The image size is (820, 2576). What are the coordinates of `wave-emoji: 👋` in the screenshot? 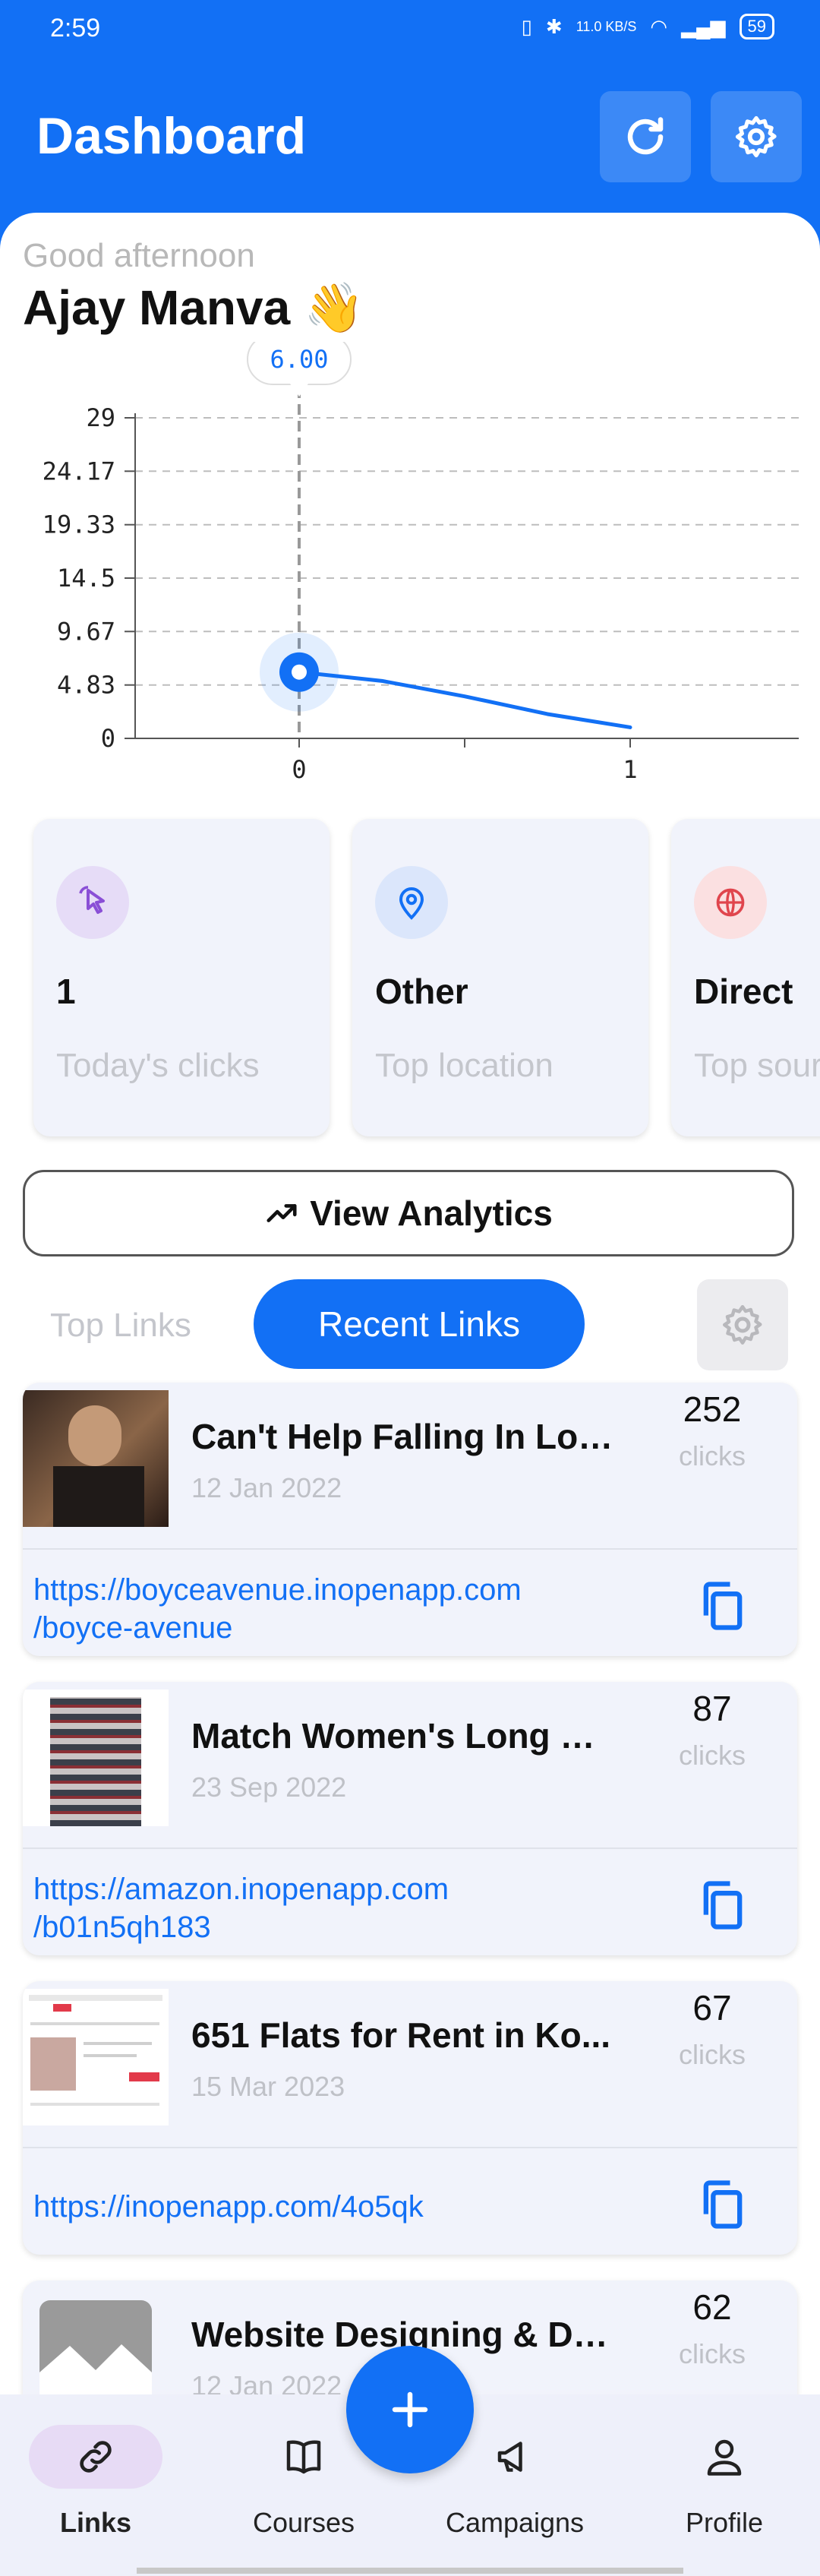 It's located at (333, 307).